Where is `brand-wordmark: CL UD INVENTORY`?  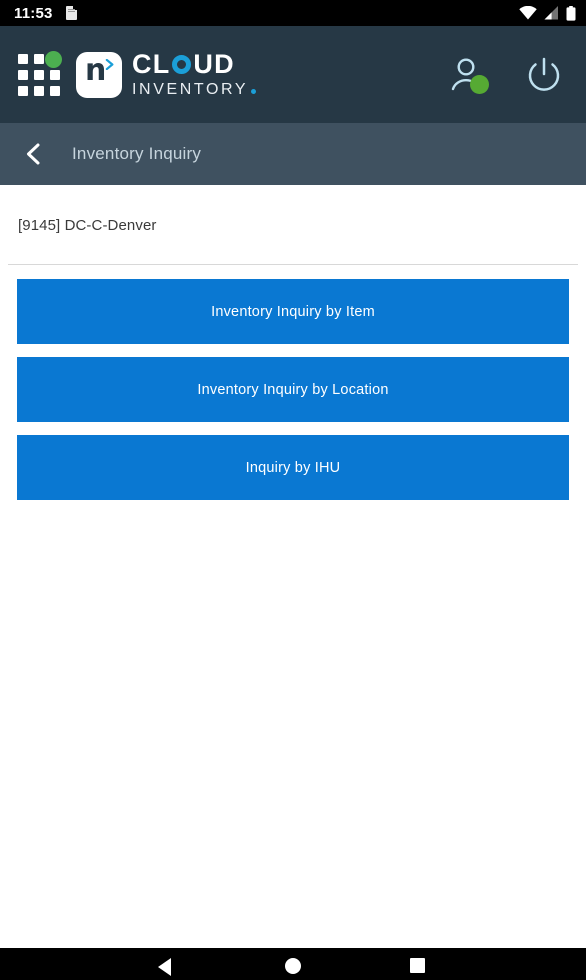 brand-wordmark: CL UD INVENTORY is located at coordinates (194, 74).